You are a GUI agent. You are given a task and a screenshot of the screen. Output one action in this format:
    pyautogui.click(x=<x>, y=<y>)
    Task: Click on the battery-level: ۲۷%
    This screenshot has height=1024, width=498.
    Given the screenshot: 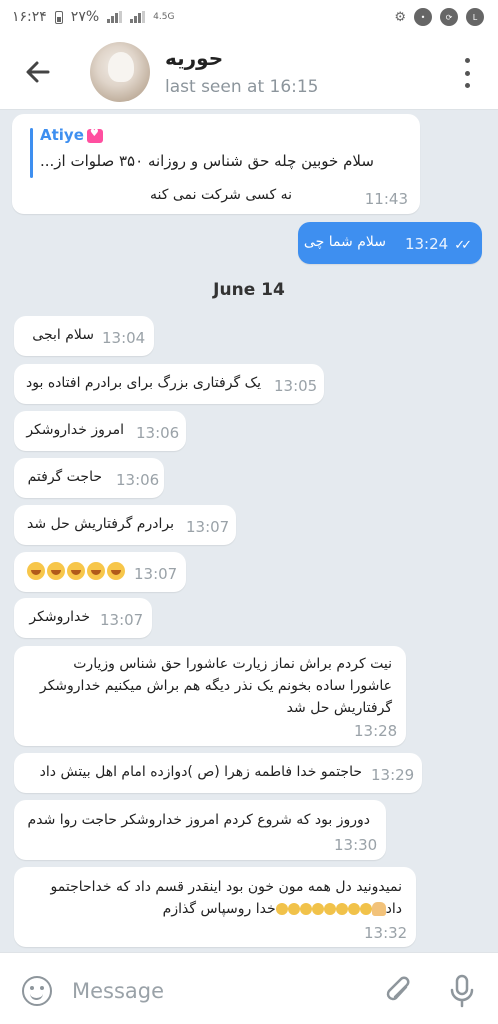 What is the action you would take?
    pyautogui.click(x=85, y=17)
    